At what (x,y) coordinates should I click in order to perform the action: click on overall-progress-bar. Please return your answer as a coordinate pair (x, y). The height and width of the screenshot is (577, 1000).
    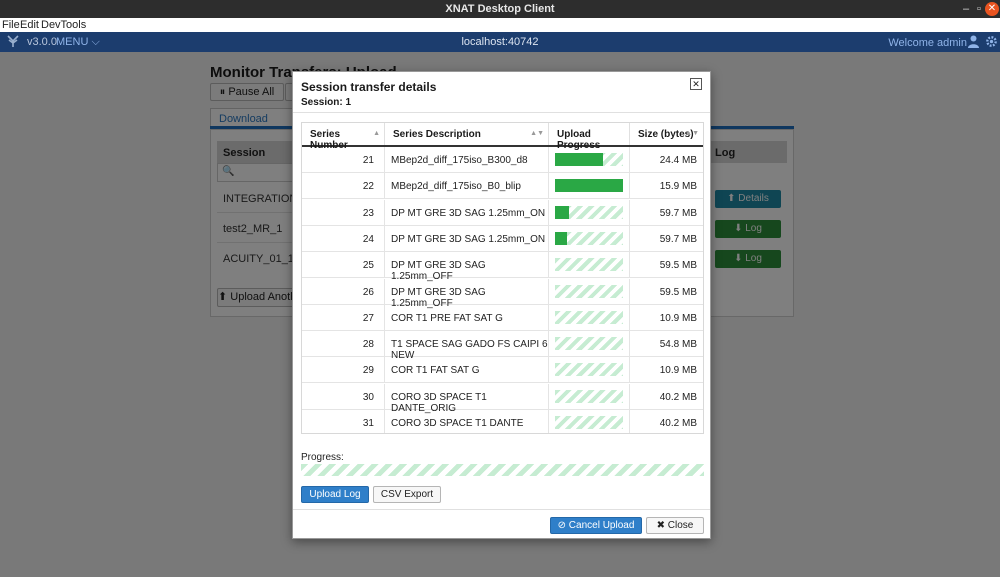
    Looking at the image, I should click on (502, 470).